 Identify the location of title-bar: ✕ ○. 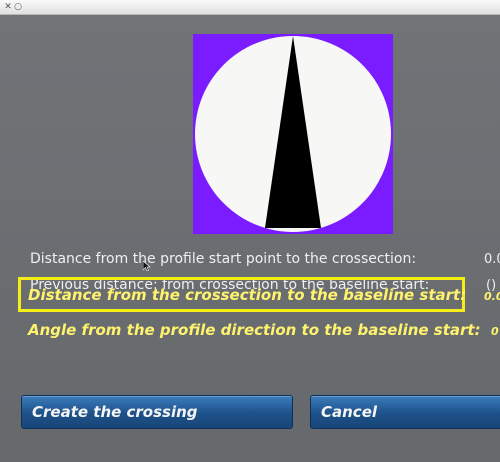
(250, 7).